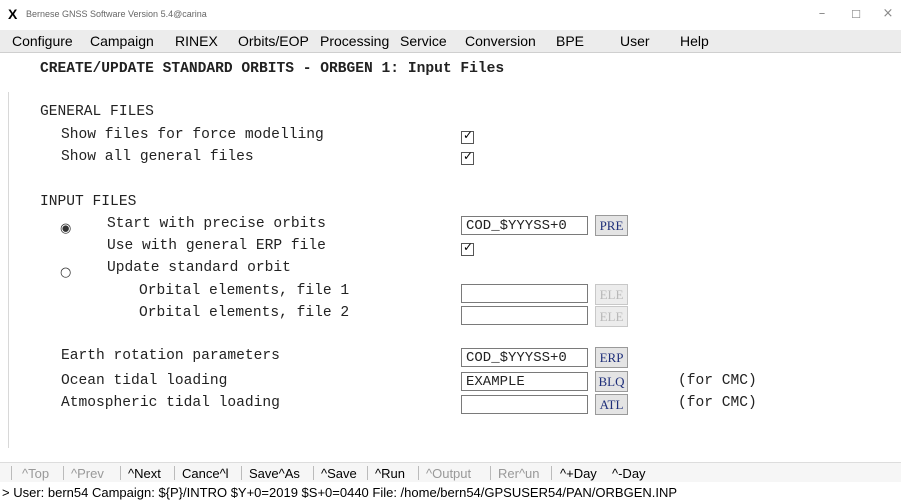 The width and height of the screenshot is (901, 502). Describe the element at coordinates (274, 473) in the screenshot. I see `save-as-button: Save^As` at that location.